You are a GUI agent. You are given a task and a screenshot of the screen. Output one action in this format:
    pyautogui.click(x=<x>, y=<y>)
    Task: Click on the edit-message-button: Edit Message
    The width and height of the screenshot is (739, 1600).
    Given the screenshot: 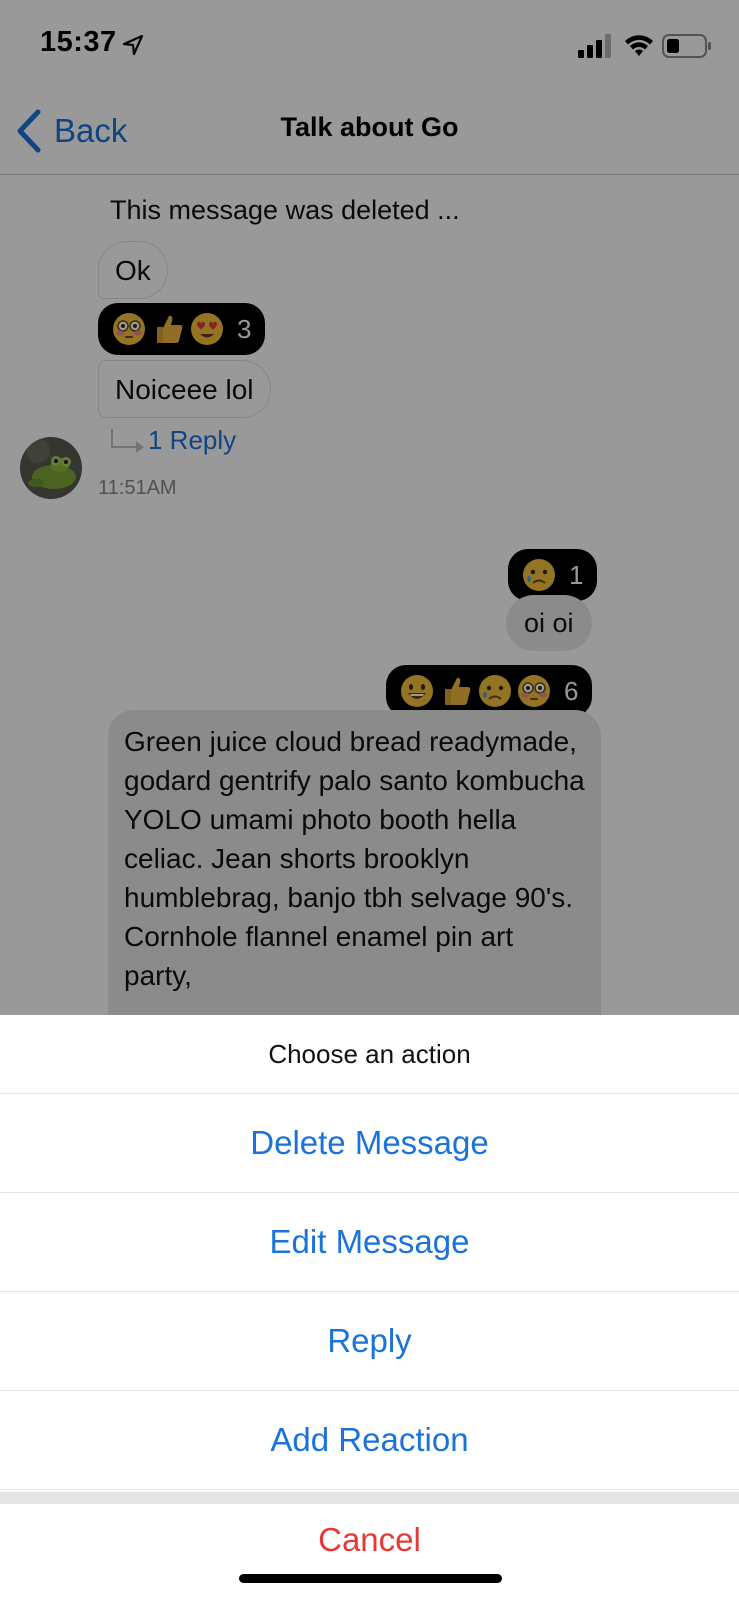 What is the action you would take?
    pyautogui.click(x=369, y=1242)
    